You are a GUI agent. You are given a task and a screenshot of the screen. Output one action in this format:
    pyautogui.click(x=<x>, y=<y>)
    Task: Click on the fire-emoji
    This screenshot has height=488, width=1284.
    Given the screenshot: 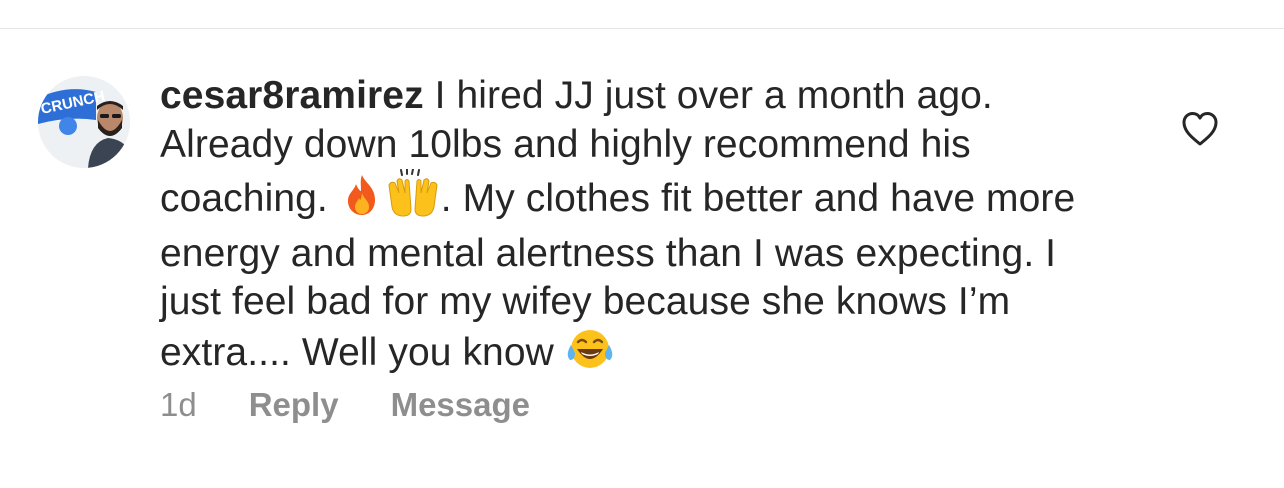 What is the action you would take?
    pyautogui.click(x=362, y=201)
    